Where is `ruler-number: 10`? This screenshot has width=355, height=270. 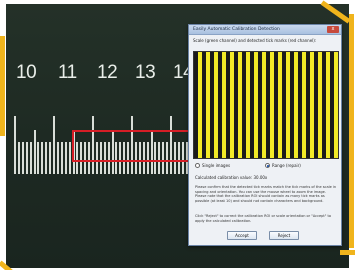
ruler-number: 10 is located at coordinates (26, 72).